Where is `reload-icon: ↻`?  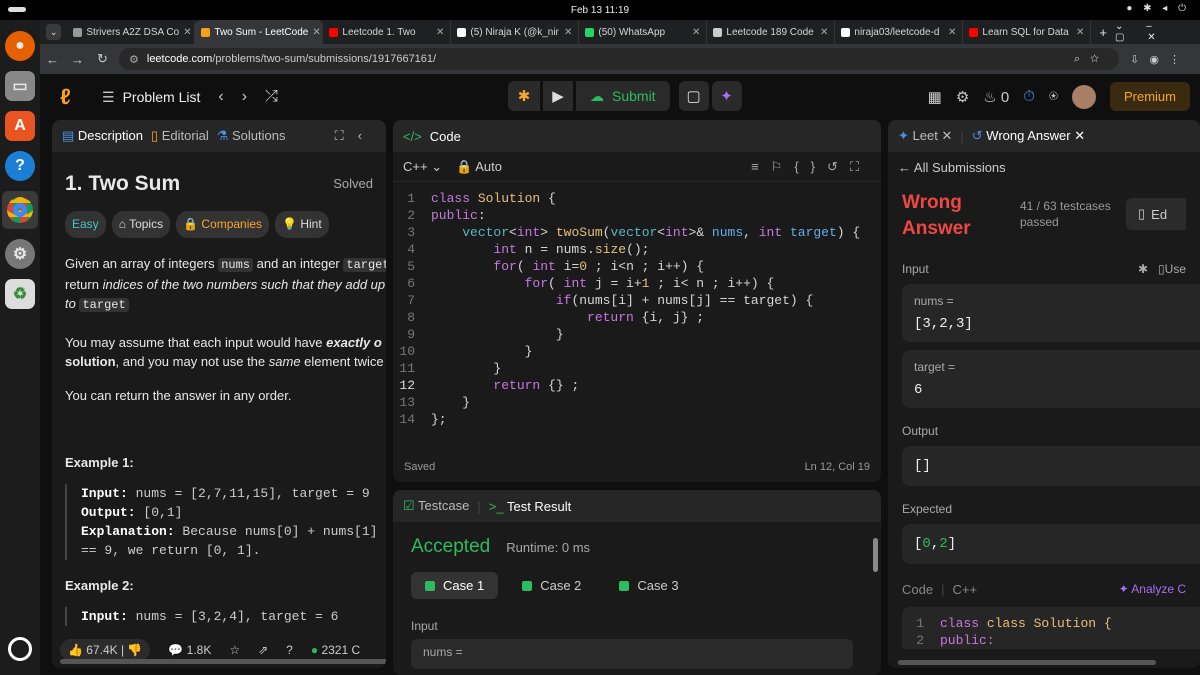 reload-icon: ↻ is located at coordinates (102, 59).